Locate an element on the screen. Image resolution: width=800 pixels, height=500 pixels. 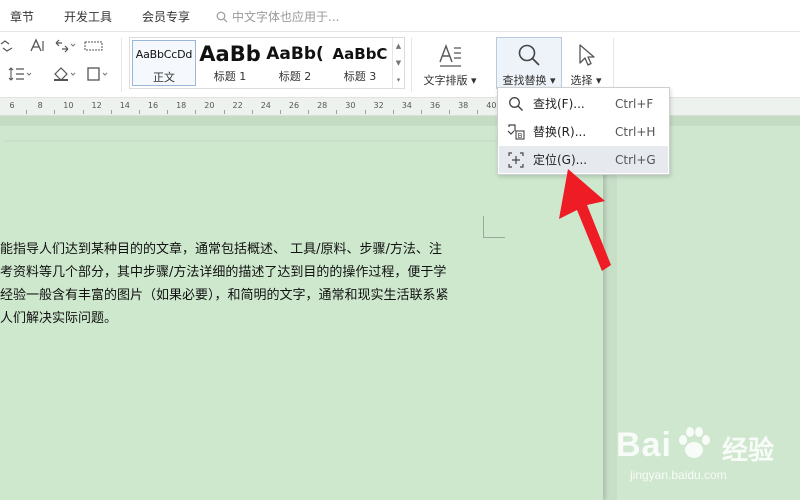
sort-icon is located at coordinates (7, 46).